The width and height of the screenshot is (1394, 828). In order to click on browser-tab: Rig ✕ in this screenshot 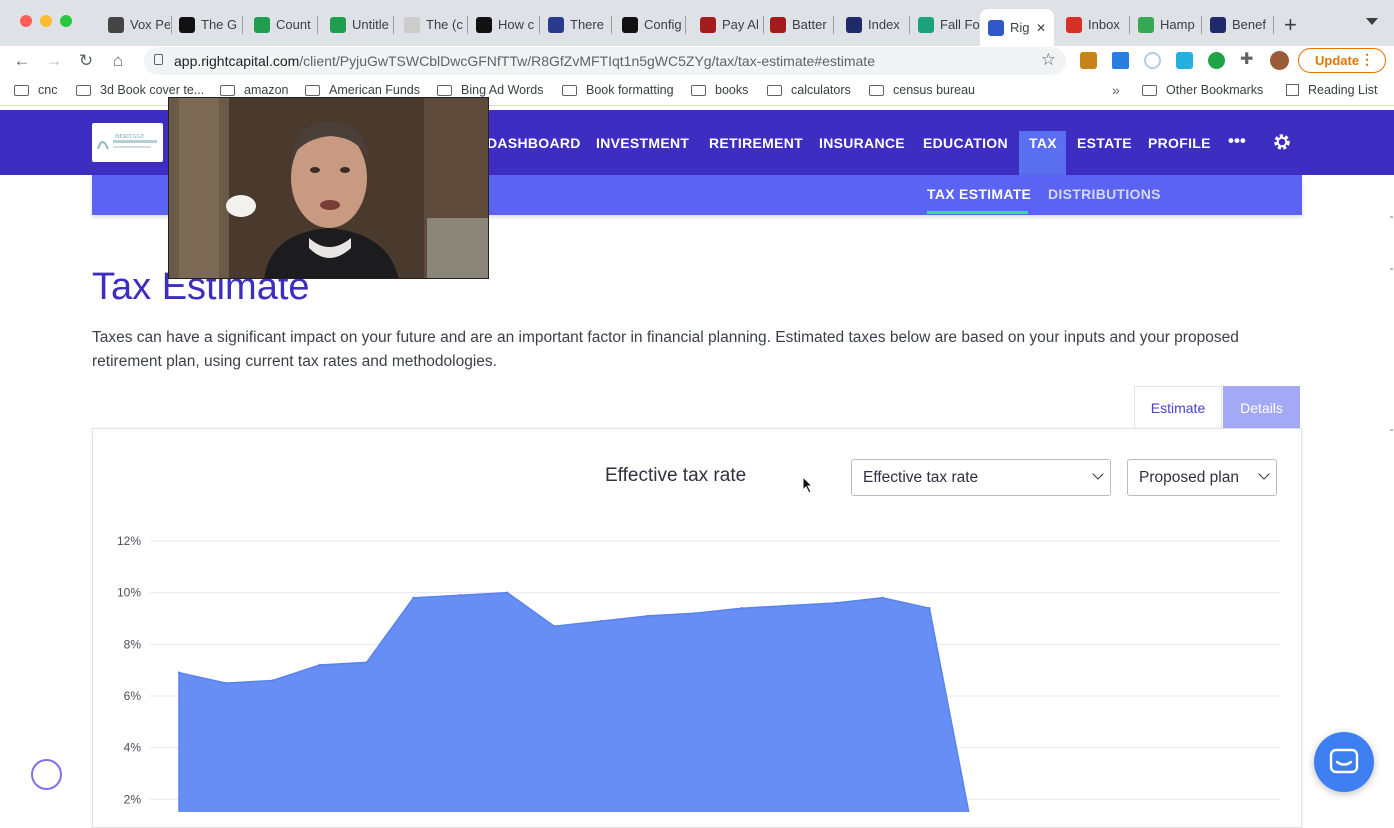, I will do `click(1017, 27)`.